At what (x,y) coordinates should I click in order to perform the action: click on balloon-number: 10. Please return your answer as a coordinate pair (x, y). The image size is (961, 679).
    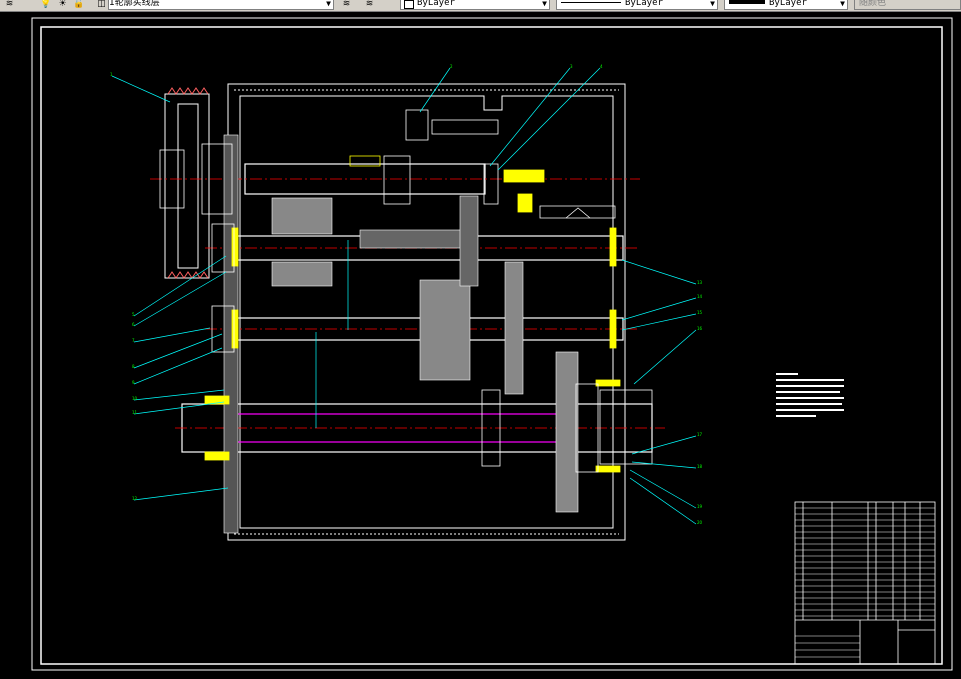
    Looking at the image, I should click on (135, 398).